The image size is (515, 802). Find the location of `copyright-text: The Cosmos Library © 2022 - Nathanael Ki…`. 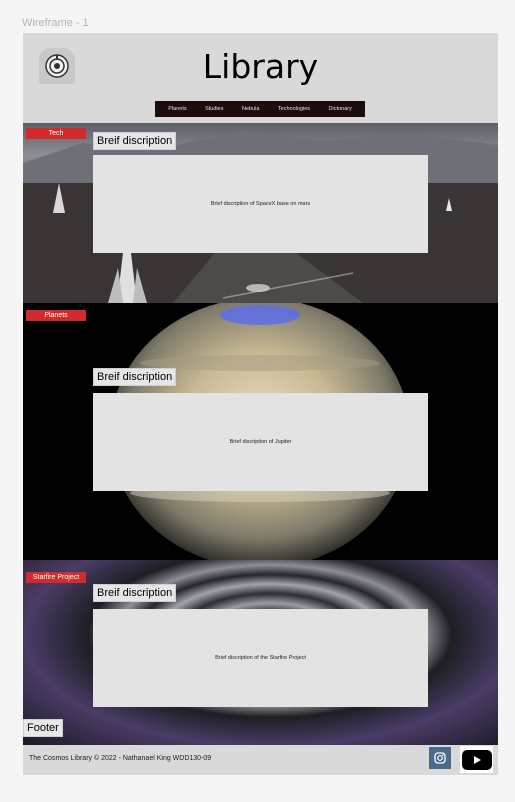

copyright-text: The Cosmos Library © 2022 - Nathanael Ki… is located at coordinates (120, 758).